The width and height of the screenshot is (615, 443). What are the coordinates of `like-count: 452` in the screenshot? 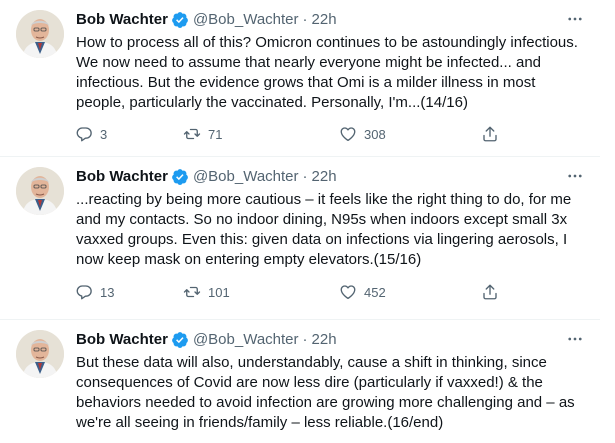 It's located at (375, 292).